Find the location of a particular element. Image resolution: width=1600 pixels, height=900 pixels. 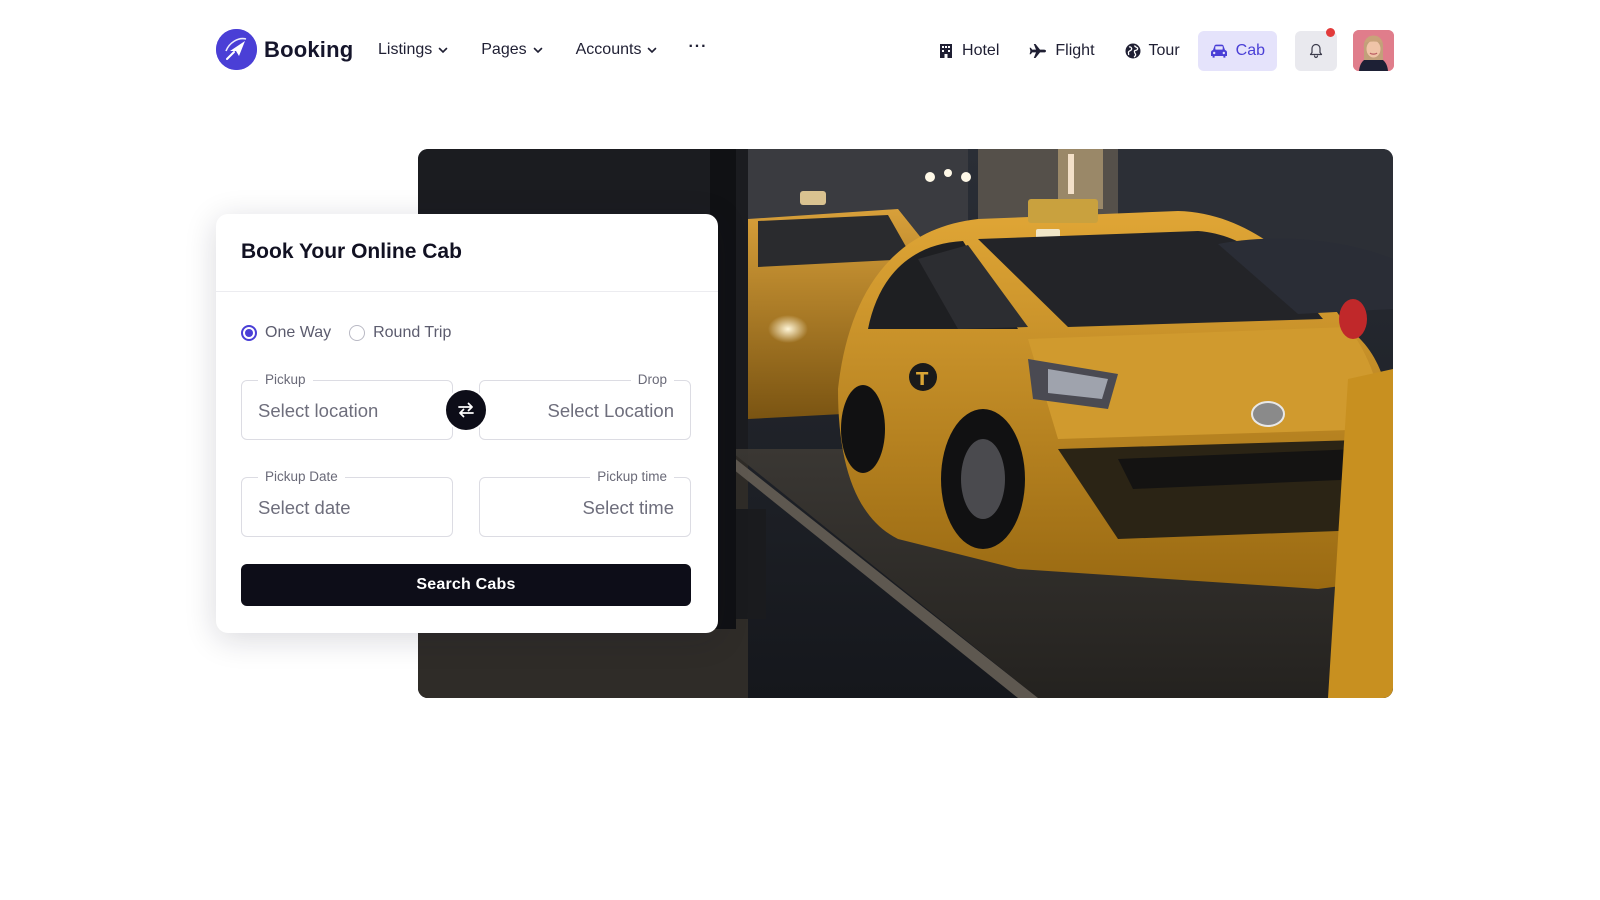

swap-arrows-icon is located at coordinates (466, 410).